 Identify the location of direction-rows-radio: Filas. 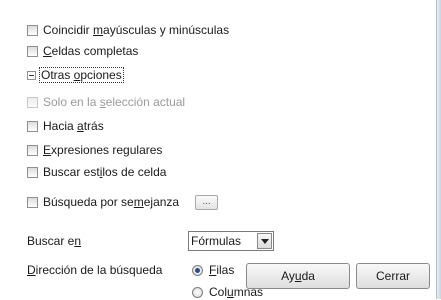
(213, 270).